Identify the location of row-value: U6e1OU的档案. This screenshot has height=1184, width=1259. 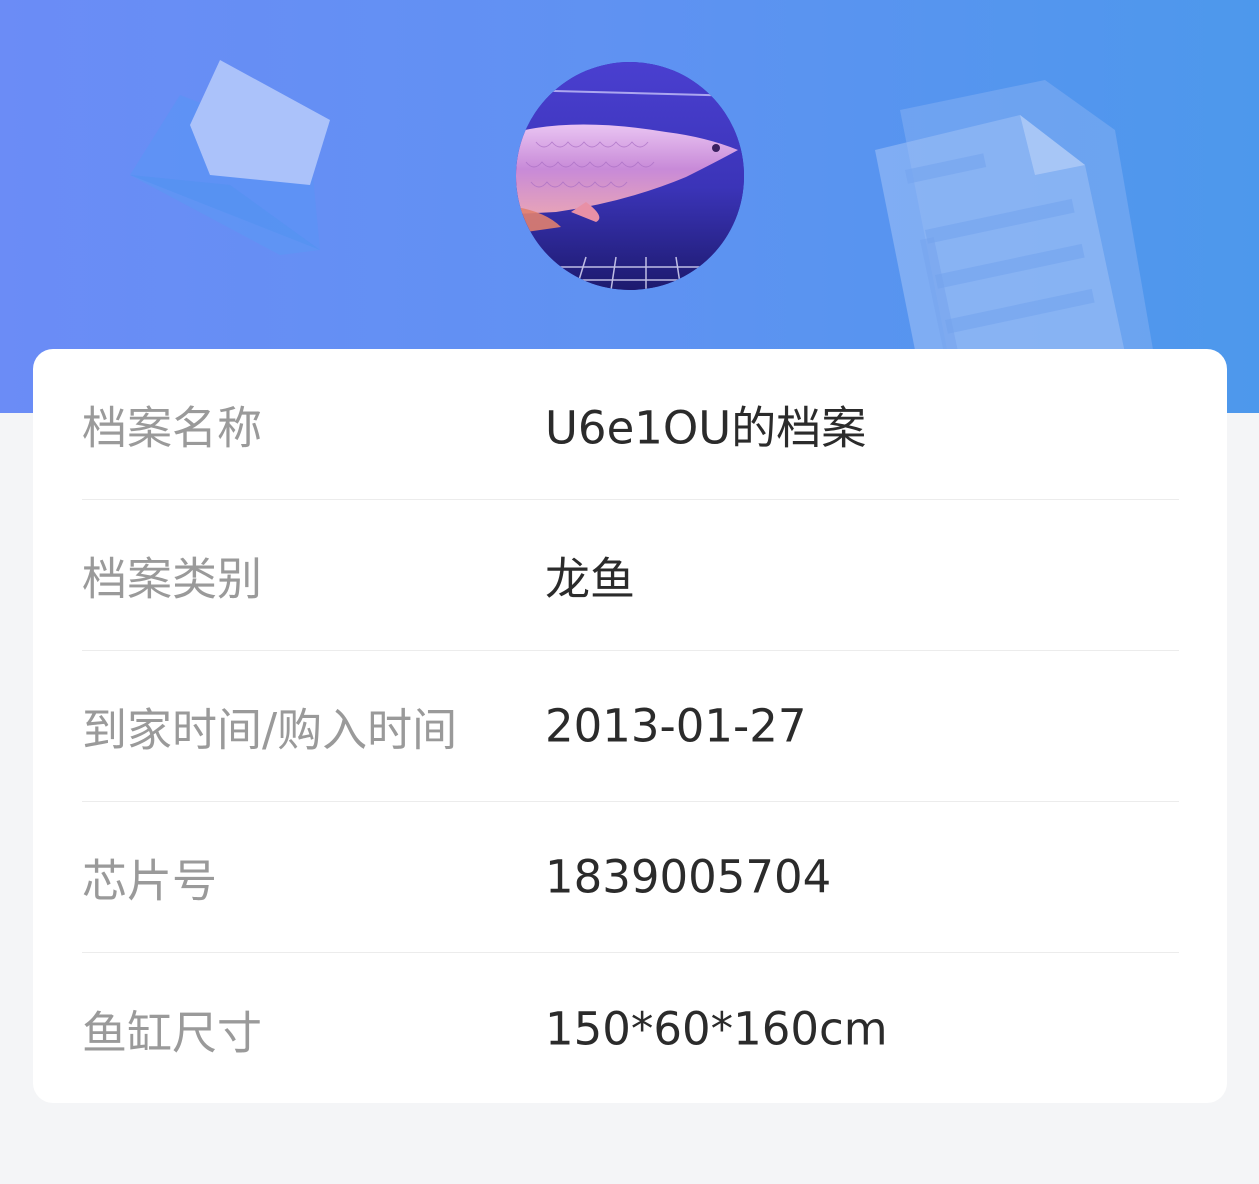
(706, 428).